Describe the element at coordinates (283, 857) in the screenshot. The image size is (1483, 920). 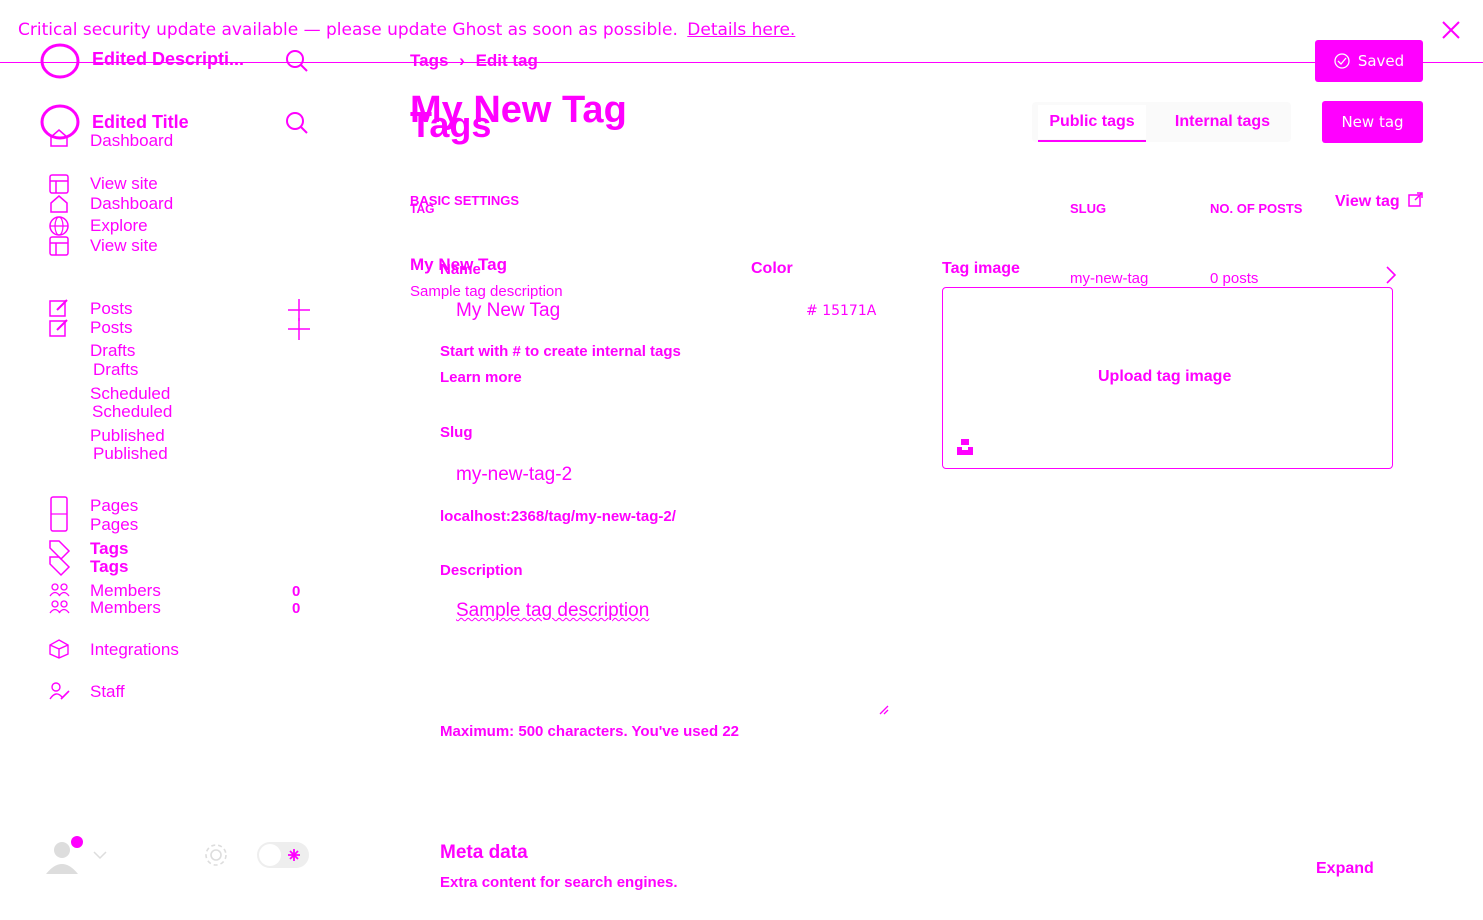
I see `dark-mode-toggle` at that location.